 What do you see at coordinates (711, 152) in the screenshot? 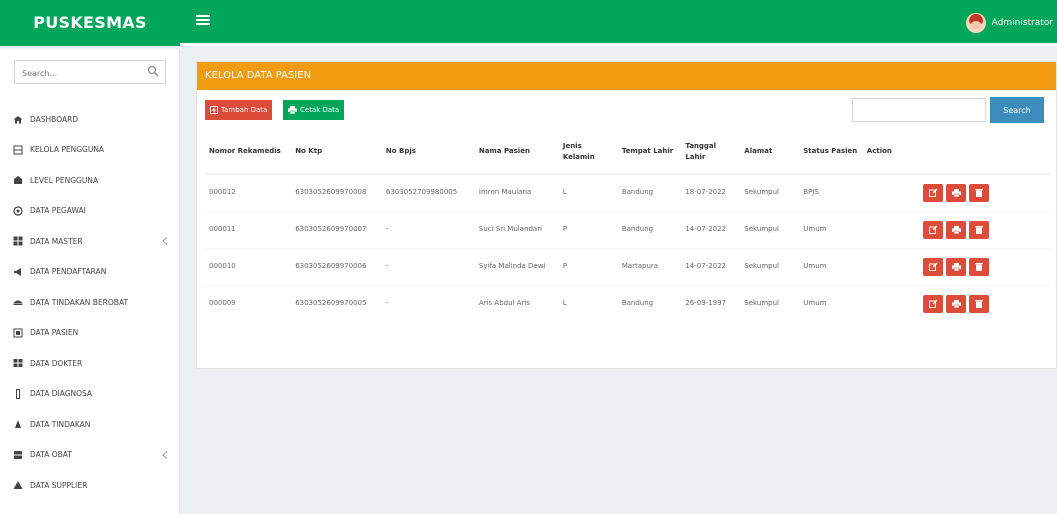
I see `column-header: Tanggal Lahir` at bounding box center [711, 152].